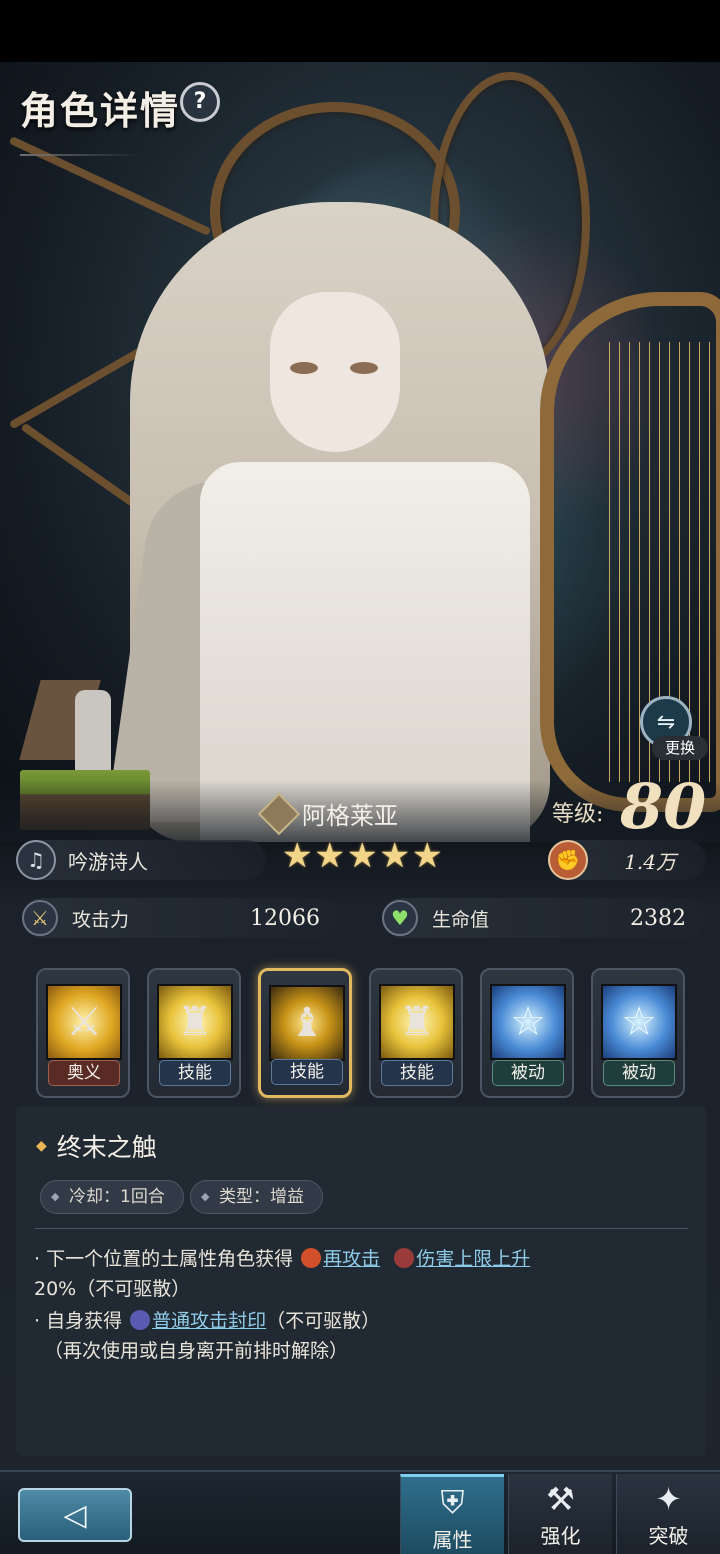 The width and height of the screenshot is (720, 1554). What do you see at coordinates (112, 1289) in the screenshot?
I see `effect-line-2: 20%（不可驱散）` at bounding box center [112, 1289].